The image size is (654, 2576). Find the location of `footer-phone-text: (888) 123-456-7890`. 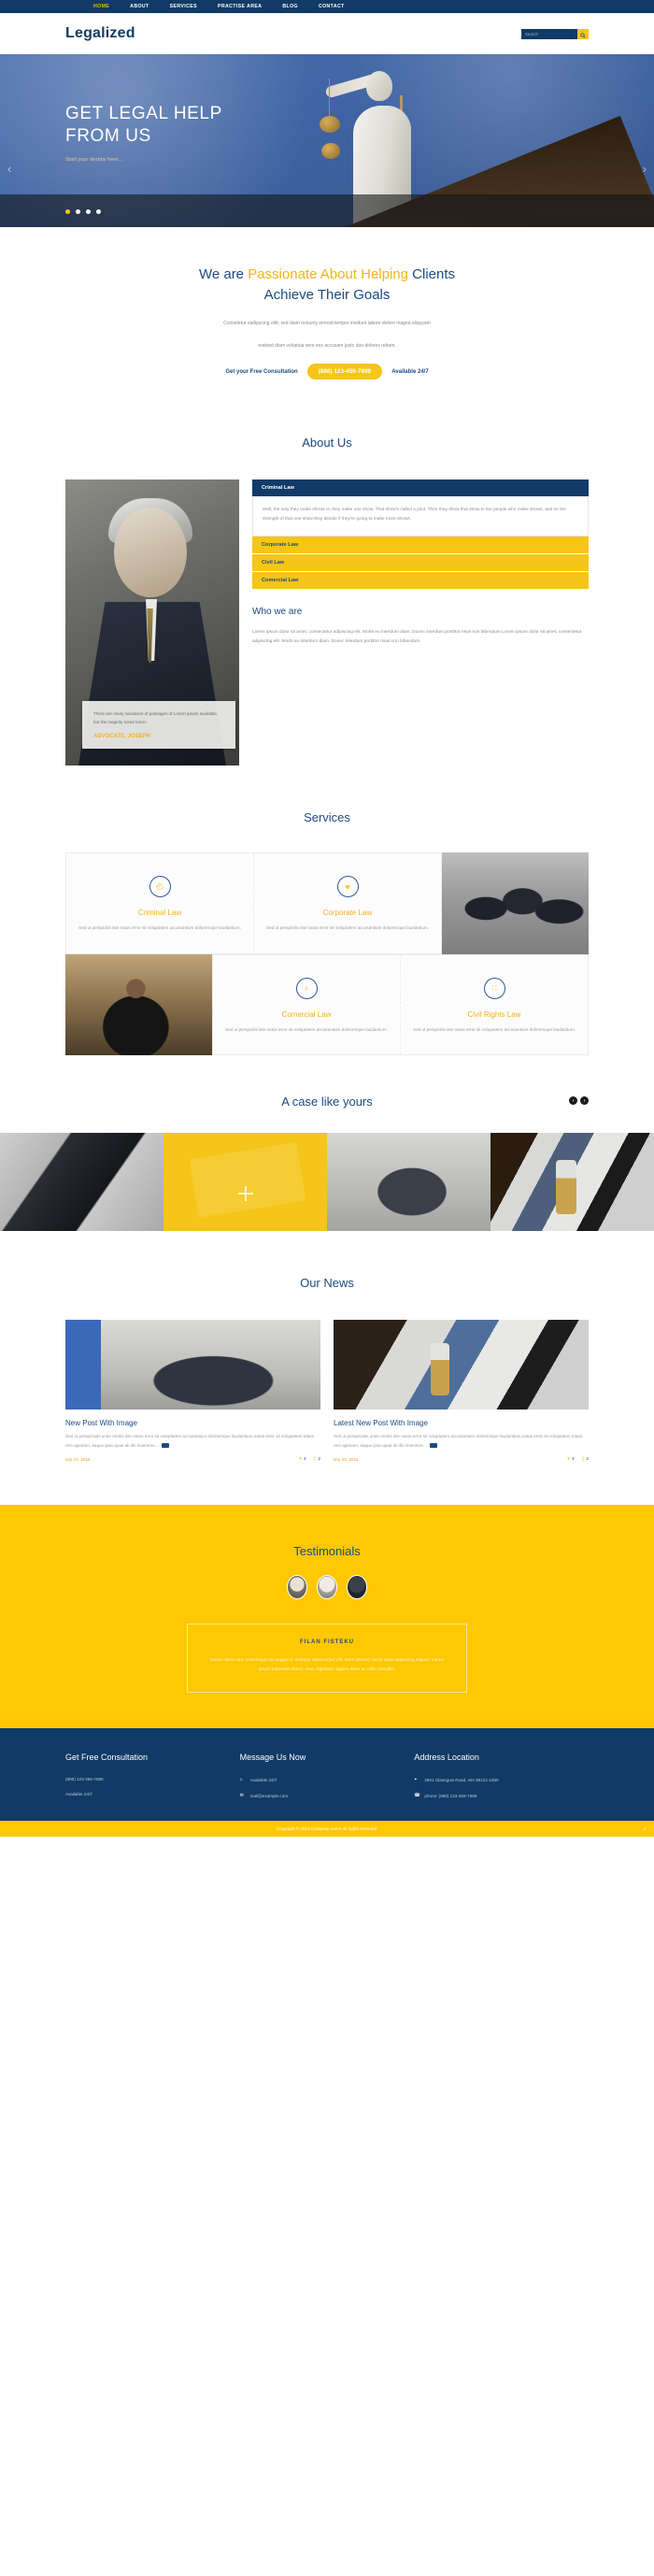

footer-phone-text: (888) 123-456-7890 is located at coordinates (85, 1779).